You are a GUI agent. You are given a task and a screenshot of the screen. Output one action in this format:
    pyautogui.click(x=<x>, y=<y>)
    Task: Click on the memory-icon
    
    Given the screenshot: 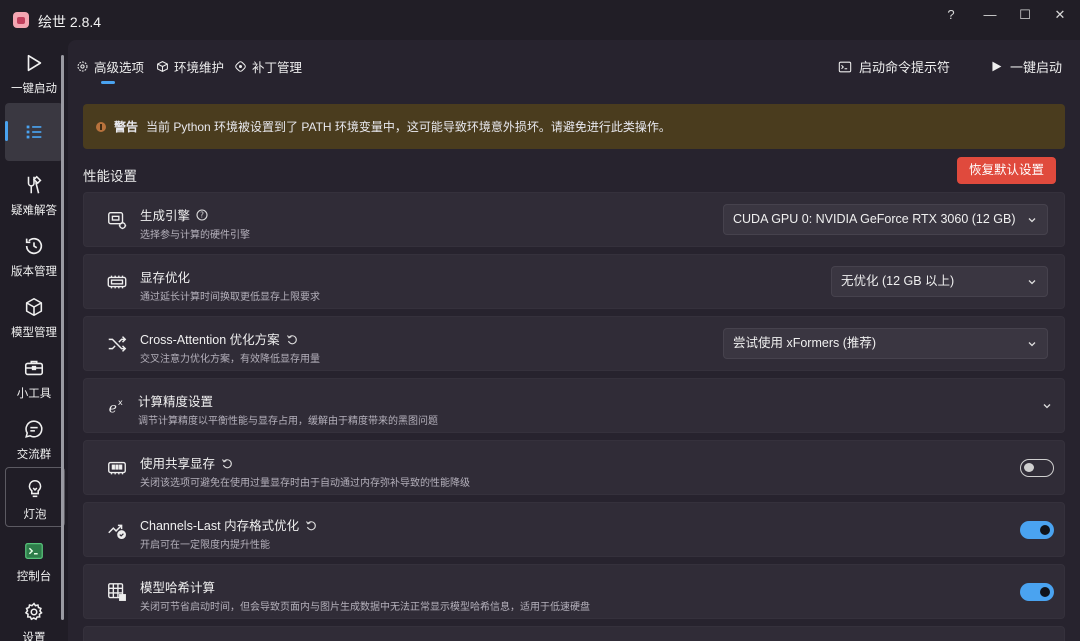 What is the action you would take?
    pyautogui.click(x=117, y=282)
    